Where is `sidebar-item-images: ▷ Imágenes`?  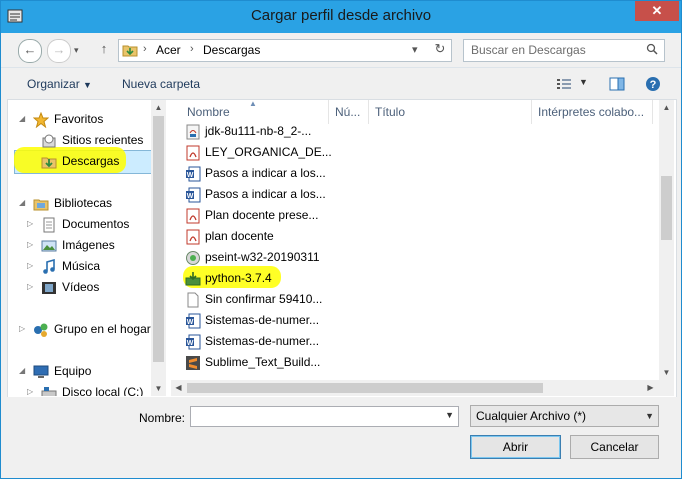
sidebar-item-images: ▷ Imágenes is located at coordinates (71, 245).